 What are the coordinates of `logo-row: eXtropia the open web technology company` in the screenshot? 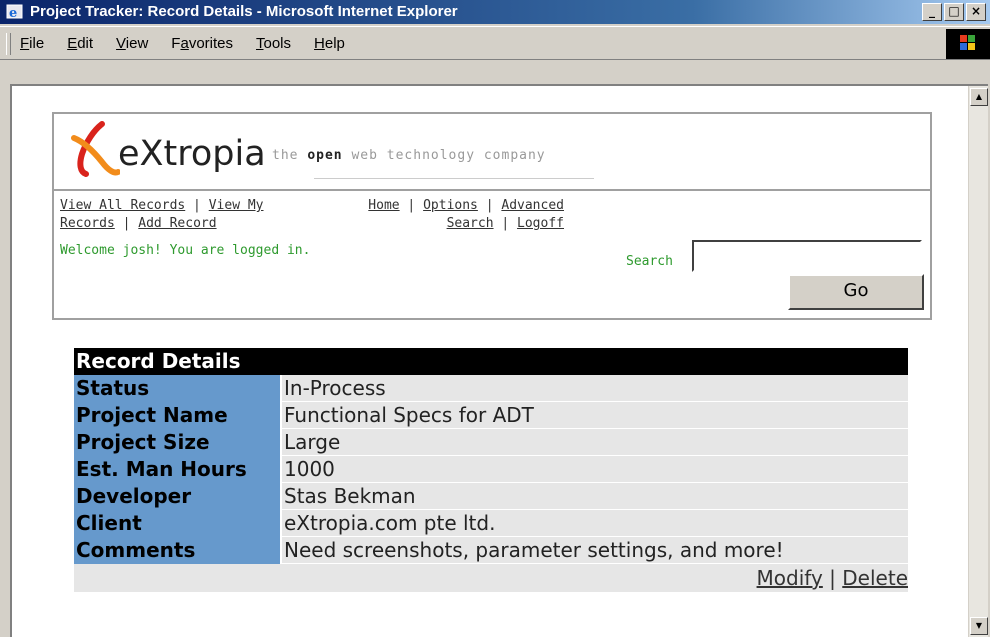 It's located at (492, 152).